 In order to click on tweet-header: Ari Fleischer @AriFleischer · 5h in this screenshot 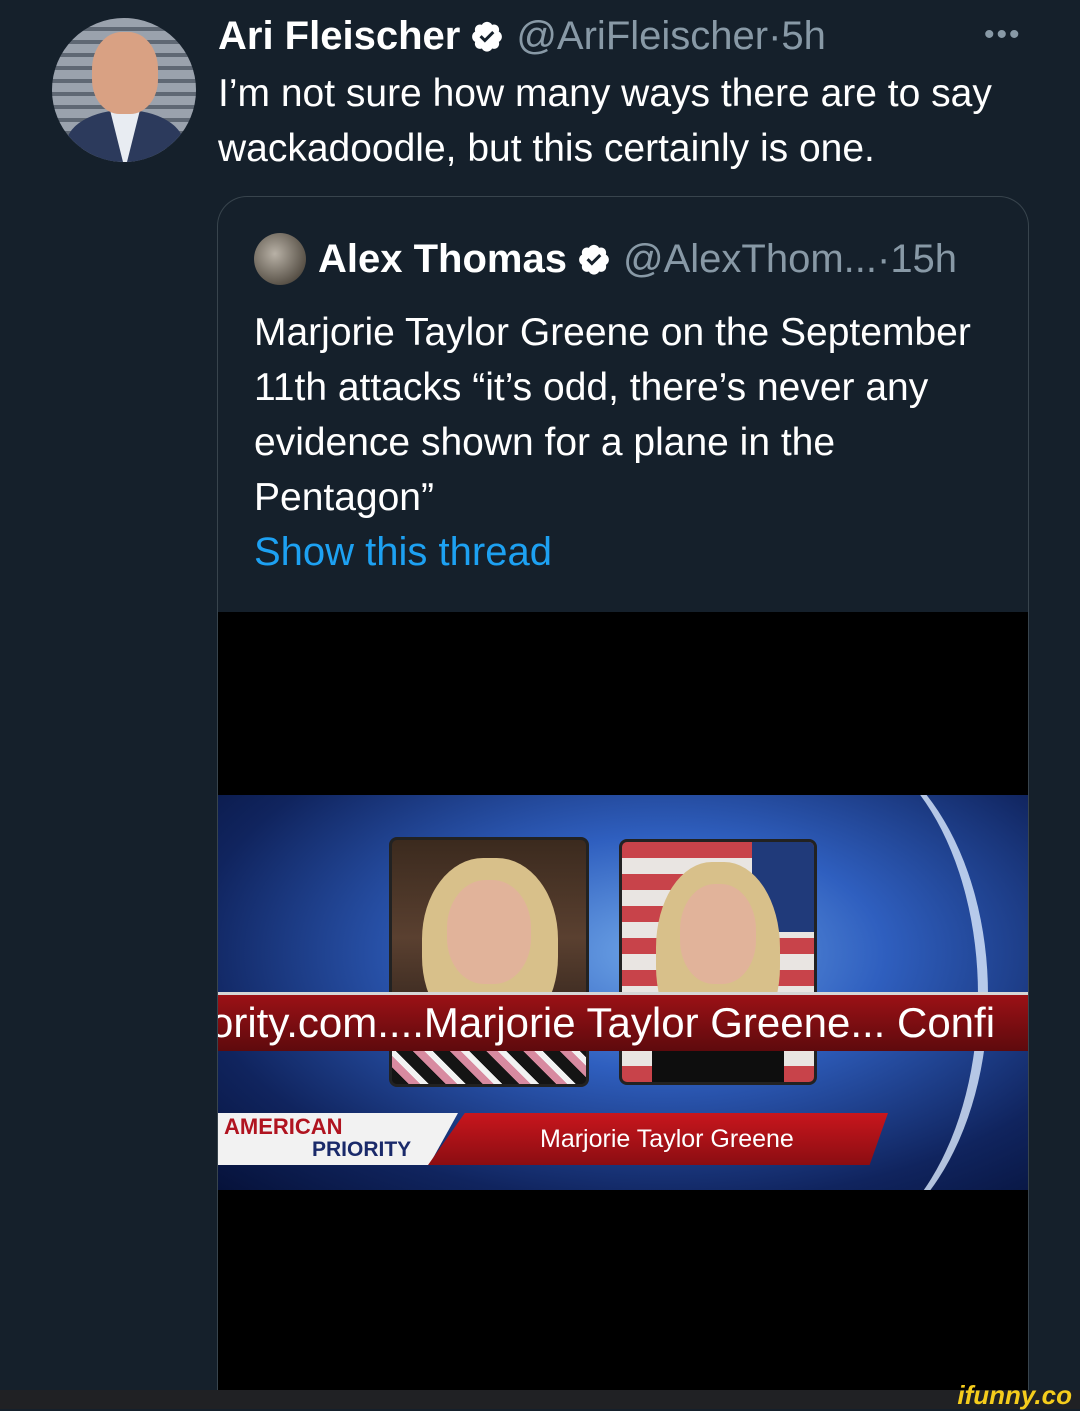, I will do `click(522, 36)`.